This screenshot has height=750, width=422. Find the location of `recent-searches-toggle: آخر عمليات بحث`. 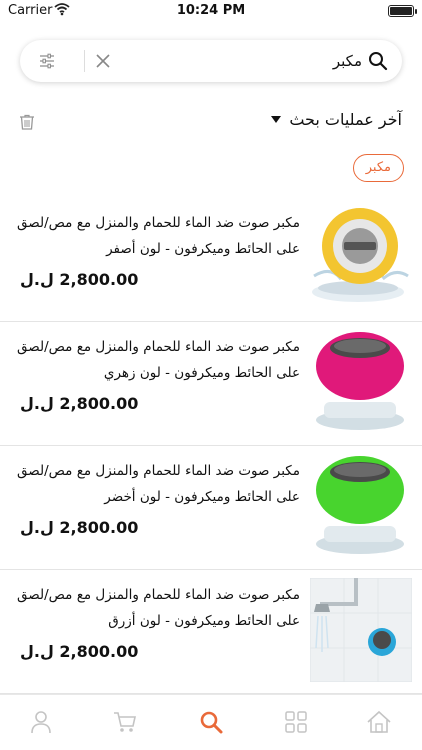

recent-searches-toggle: آخر عمليات بحث is located at coordinates (336, 119).